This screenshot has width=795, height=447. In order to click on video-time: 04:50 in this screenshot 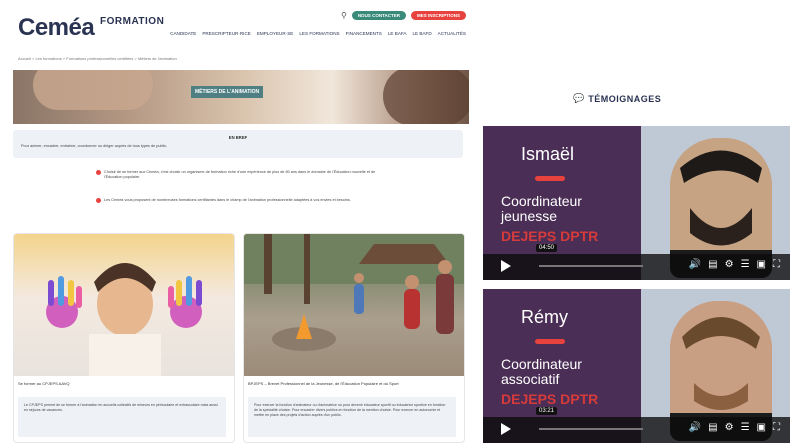, I will do `click(547, 248)`.